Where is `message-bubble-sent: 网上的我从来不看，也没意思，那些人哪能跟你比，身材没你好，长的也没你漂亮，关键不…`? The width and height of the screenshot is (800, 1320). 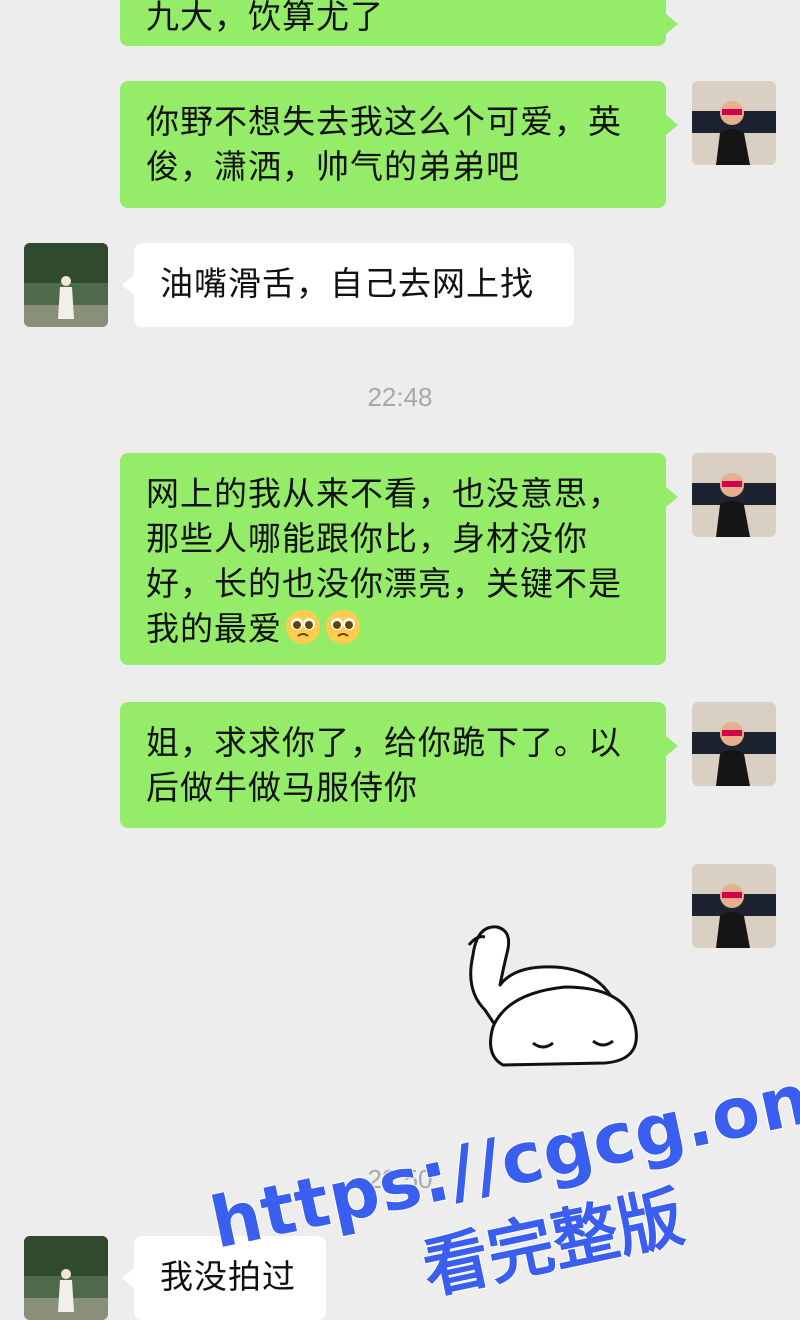
message-bubble-sent: 网上的我从来不看，也没意思，那些人哪能跟你比，身材没你好，长的也没你漂亮，关键不… is located at coordinates (399, 559).